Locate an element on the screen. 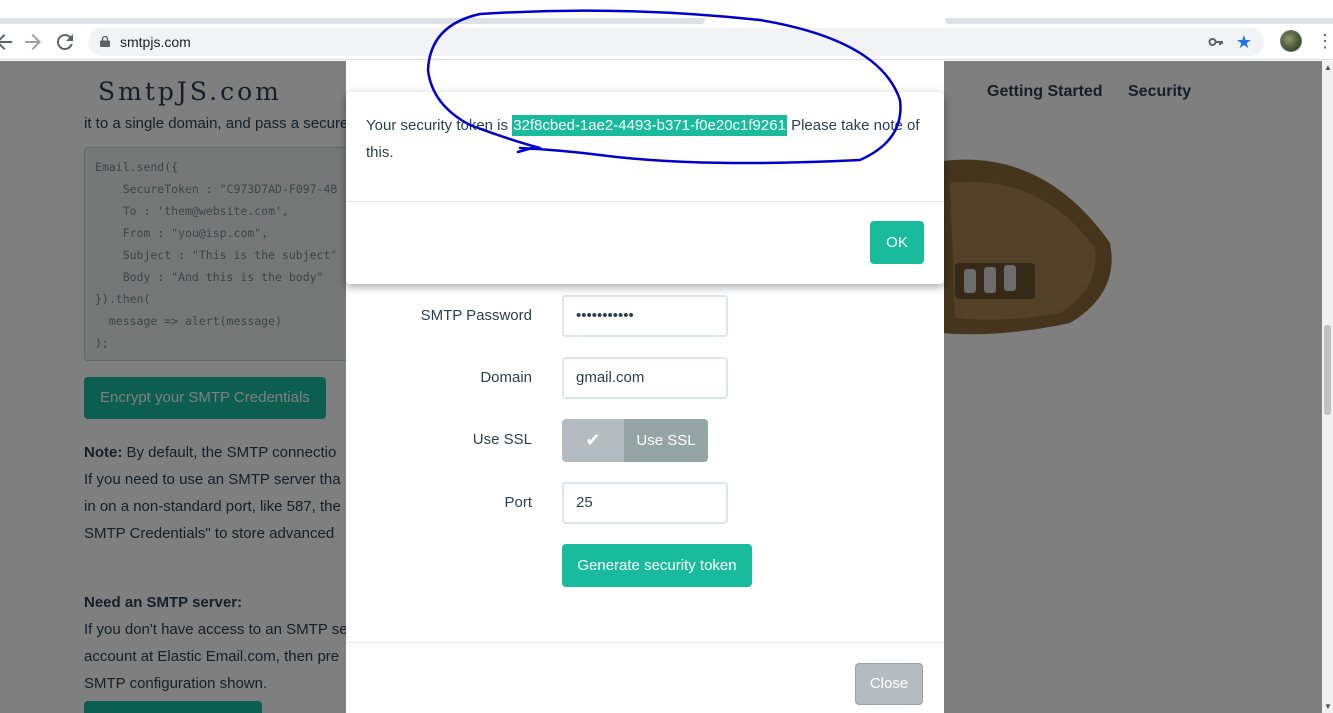 Image resolution: width=1333 pixels, height=713 pixels. domain-field: gmail.com is located at coordinates (645, 378).